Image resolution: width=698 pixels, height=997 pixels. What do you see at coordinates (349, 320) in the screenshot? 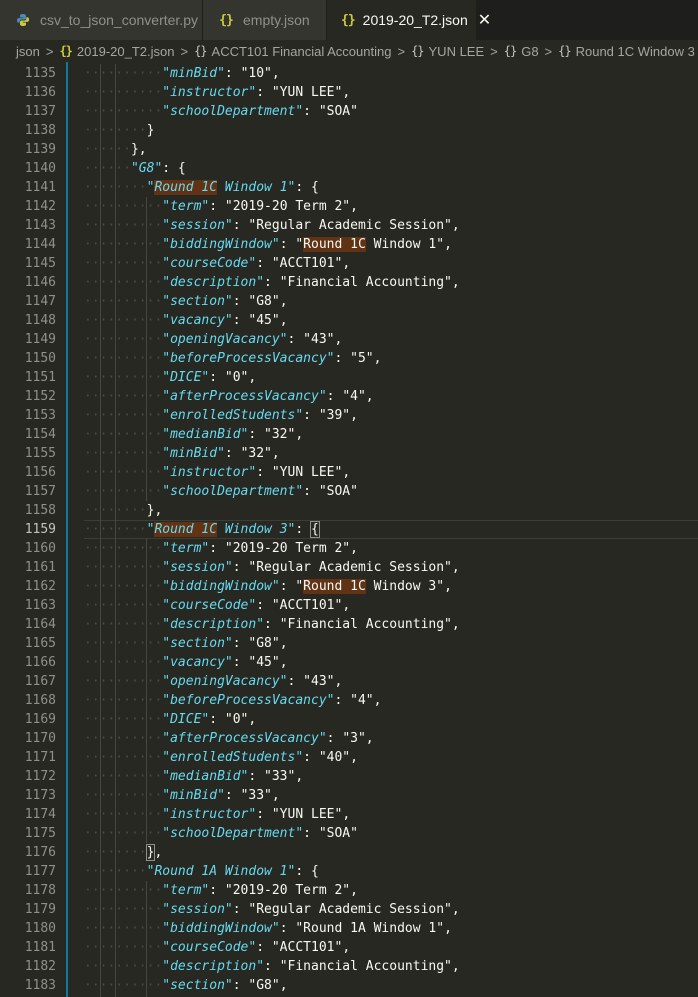
I see `code-line: 1148 ··········"vacancy": "45",` at bounding box center [349, 320].